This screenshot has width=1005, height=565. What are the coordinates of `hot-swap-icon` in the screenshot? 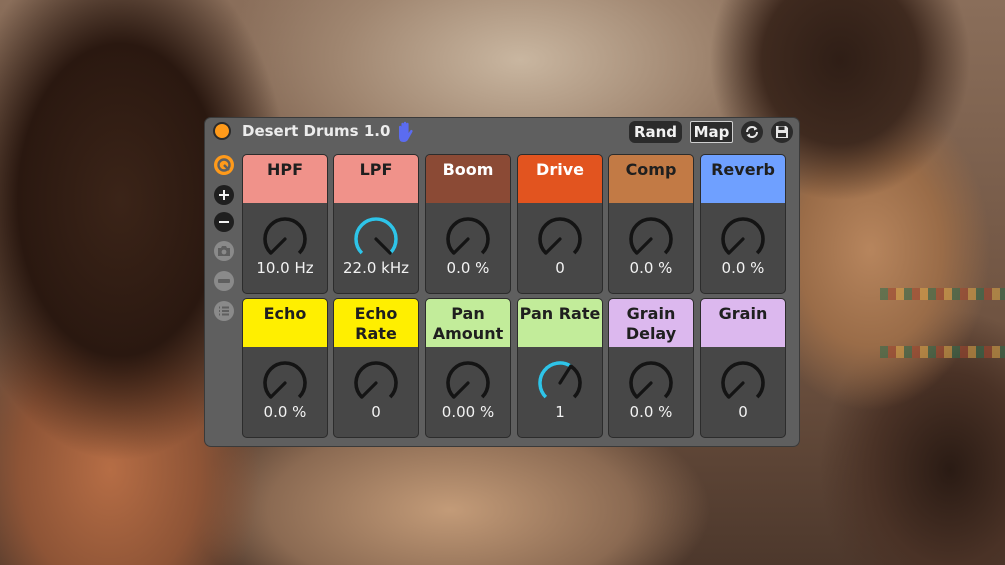 It's located at (224, 165).